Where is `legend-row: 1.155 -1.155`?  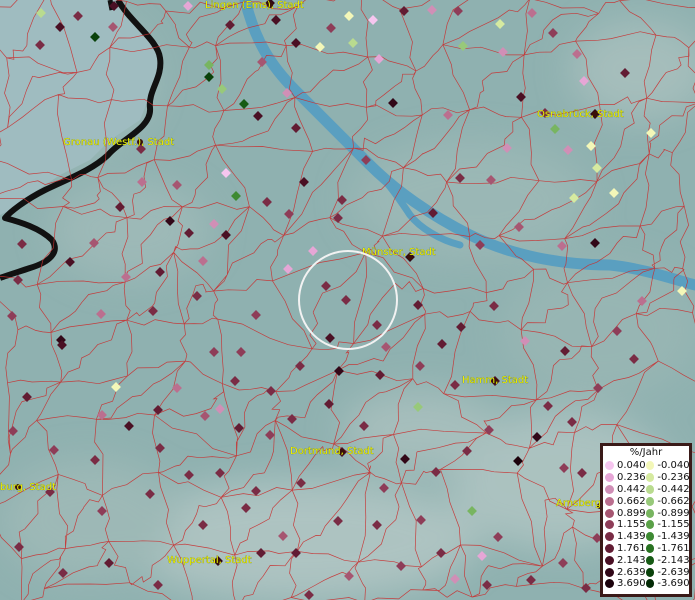
legend-row: 1.155 -1.155 is located at coordinates (647, 525).